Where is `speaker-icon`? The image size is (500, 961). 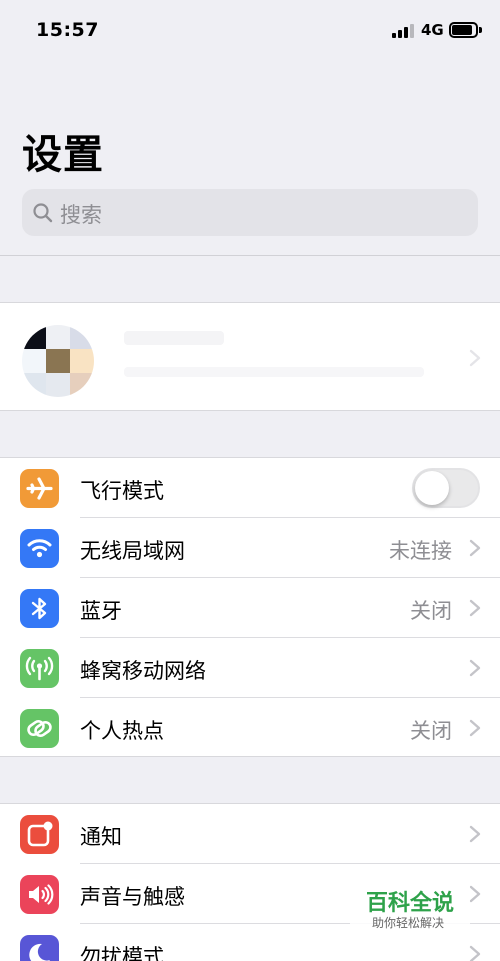 speaker-icon is located at coordinates (39, 894).